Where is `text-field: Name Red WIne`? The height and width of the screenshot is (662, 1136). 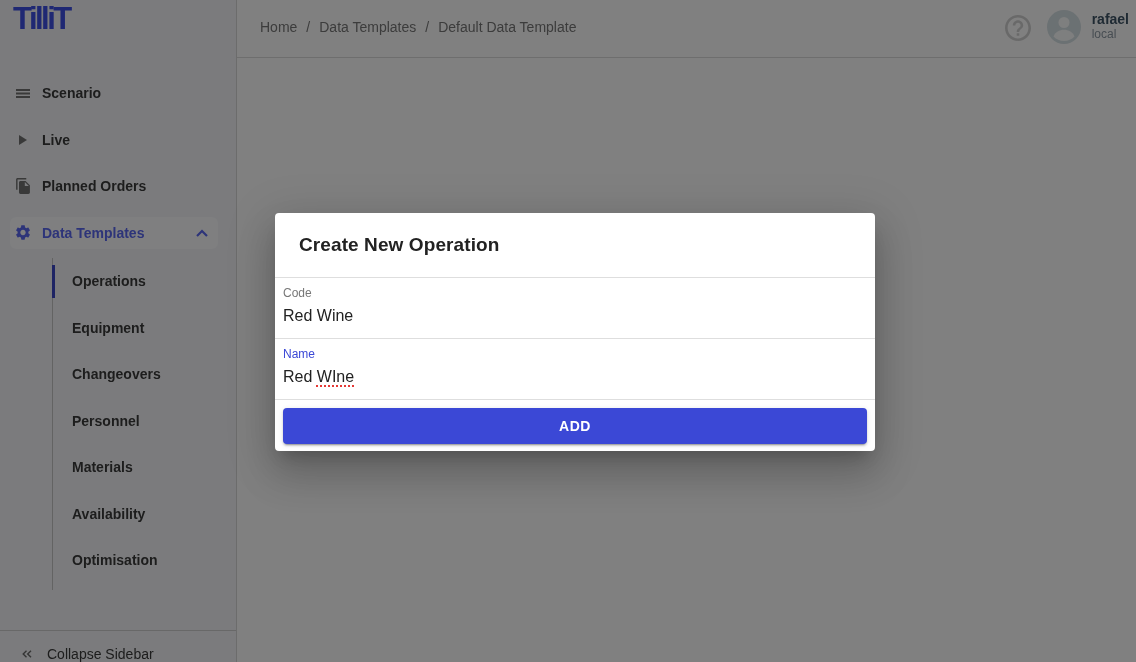 text-field: Name Red WIne is located at coordinates (575, 369).